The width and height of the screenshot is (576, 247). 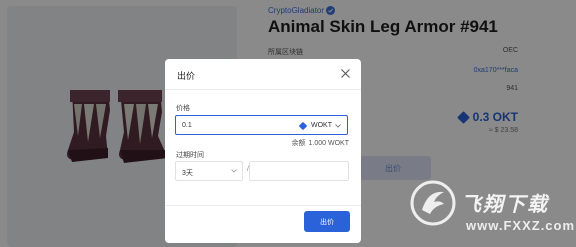 What do you see at coordinates (505, 205) in the screenshot?
I see `watermark-title: 飞翔下载` at bounding box center [505, 205].